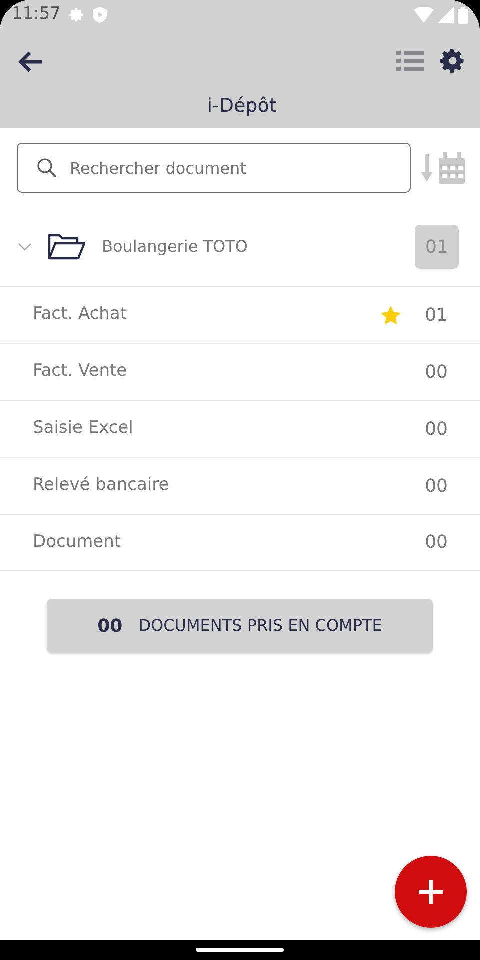 Image resolution: width=480 pixels, height=960 pixels. What do you see at coordinates (446, 15) in the screenshot?
I see `signal-icon` at bounding box center [446, 15].